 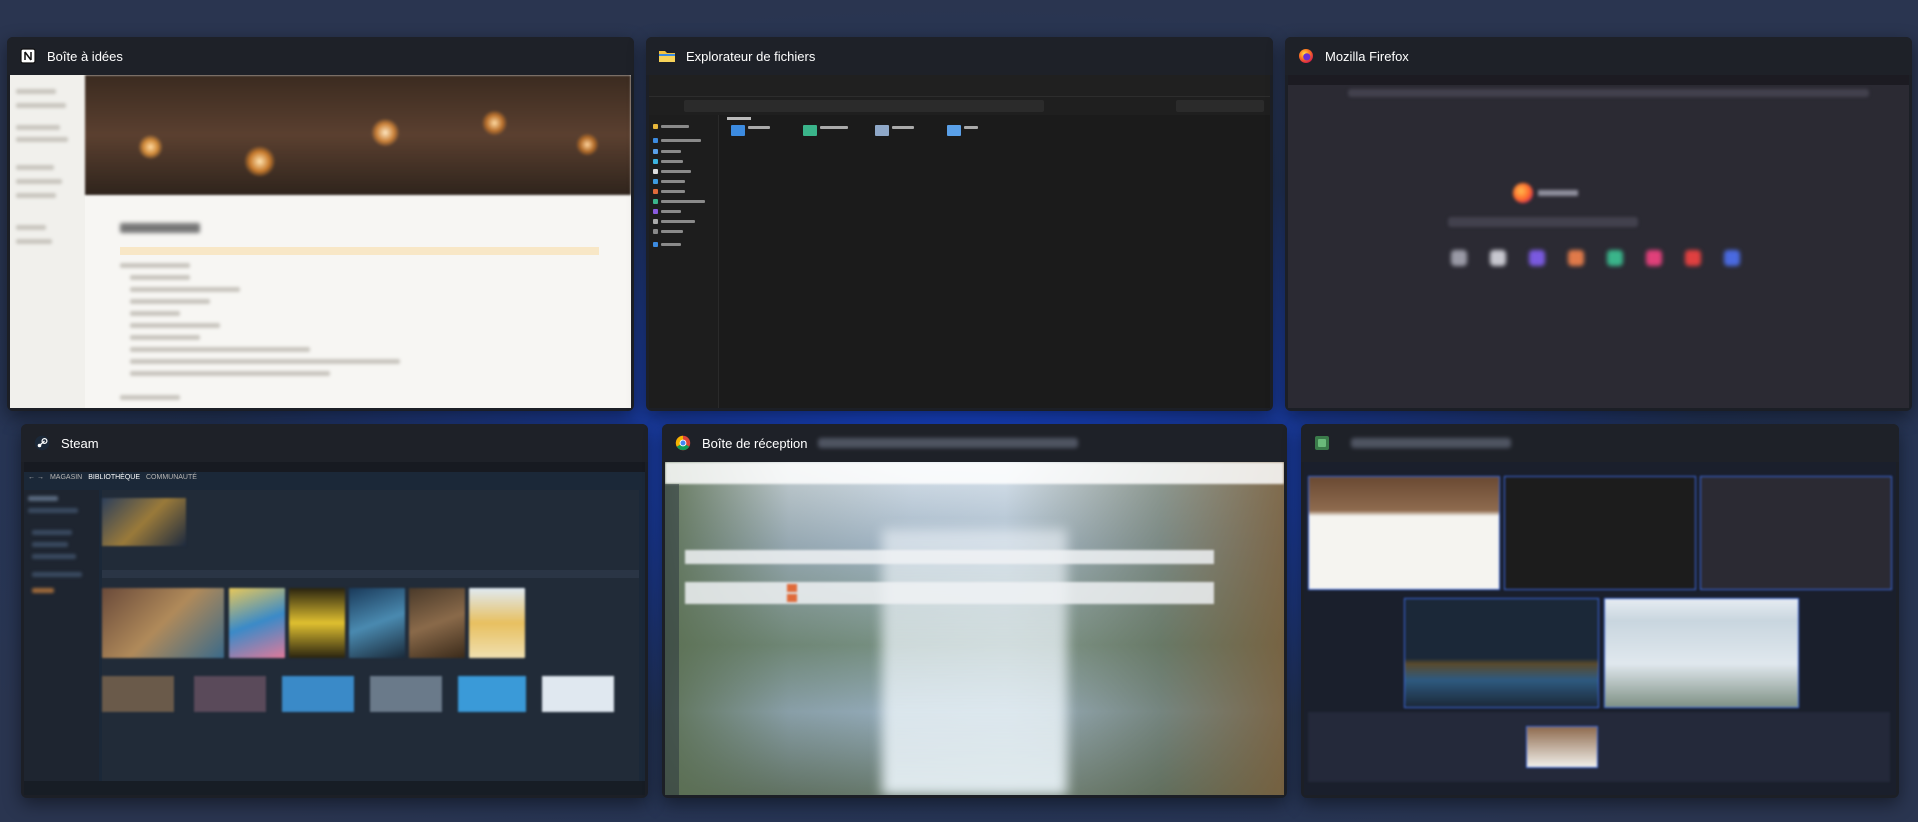 What do you see at coordinates (160, 228) in the screenshot?
I see `notion-page-title` at bounding box center [160, 228].